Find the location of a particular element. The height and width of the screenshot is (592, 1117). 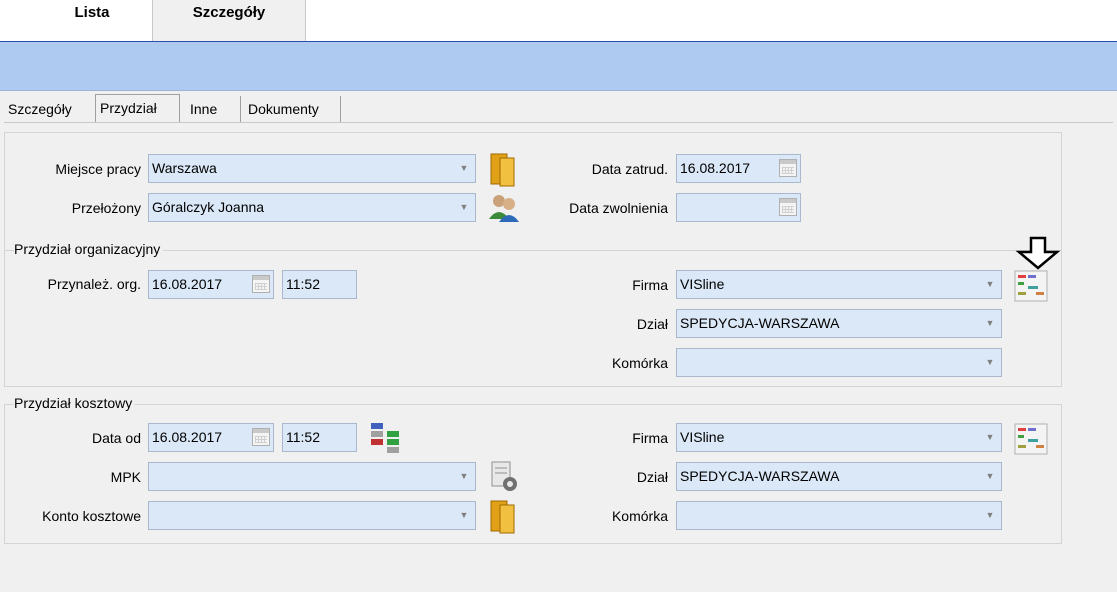

przelozony-value: Góralczyk Joanna is located at coordinates (208, 207).